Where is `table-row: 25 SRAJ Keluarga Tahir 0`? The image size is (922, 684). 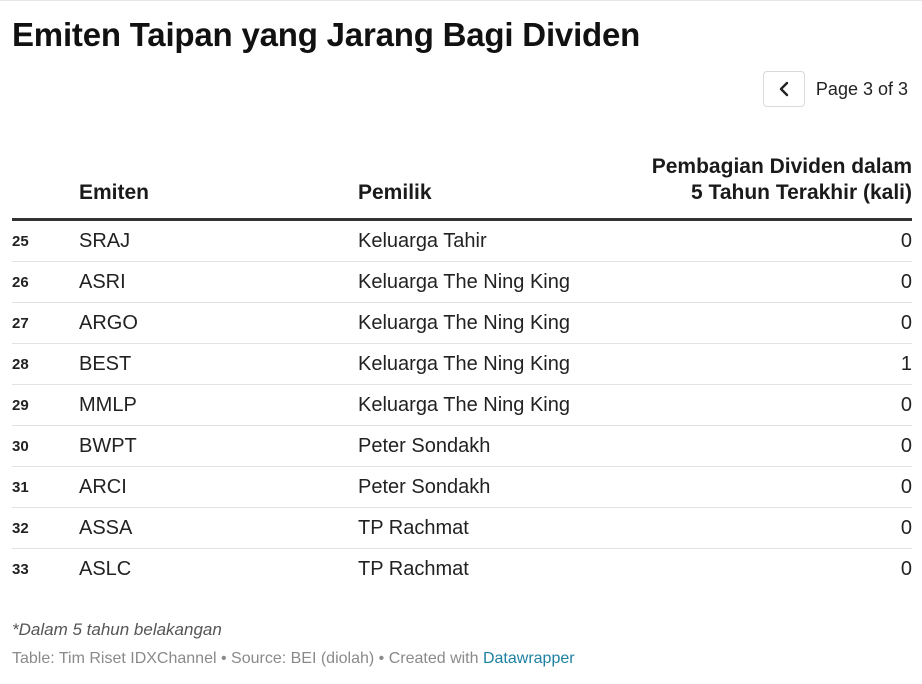
table-row: 25 SRAJ Keluarga Tahir 0 is located at coordinates (462, 241).